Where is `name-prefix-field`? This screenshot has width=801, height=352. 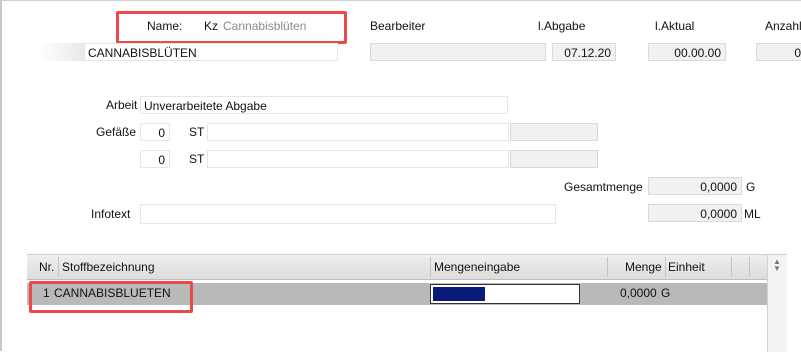 name-prefix-field is located at coordinates (61, 52).